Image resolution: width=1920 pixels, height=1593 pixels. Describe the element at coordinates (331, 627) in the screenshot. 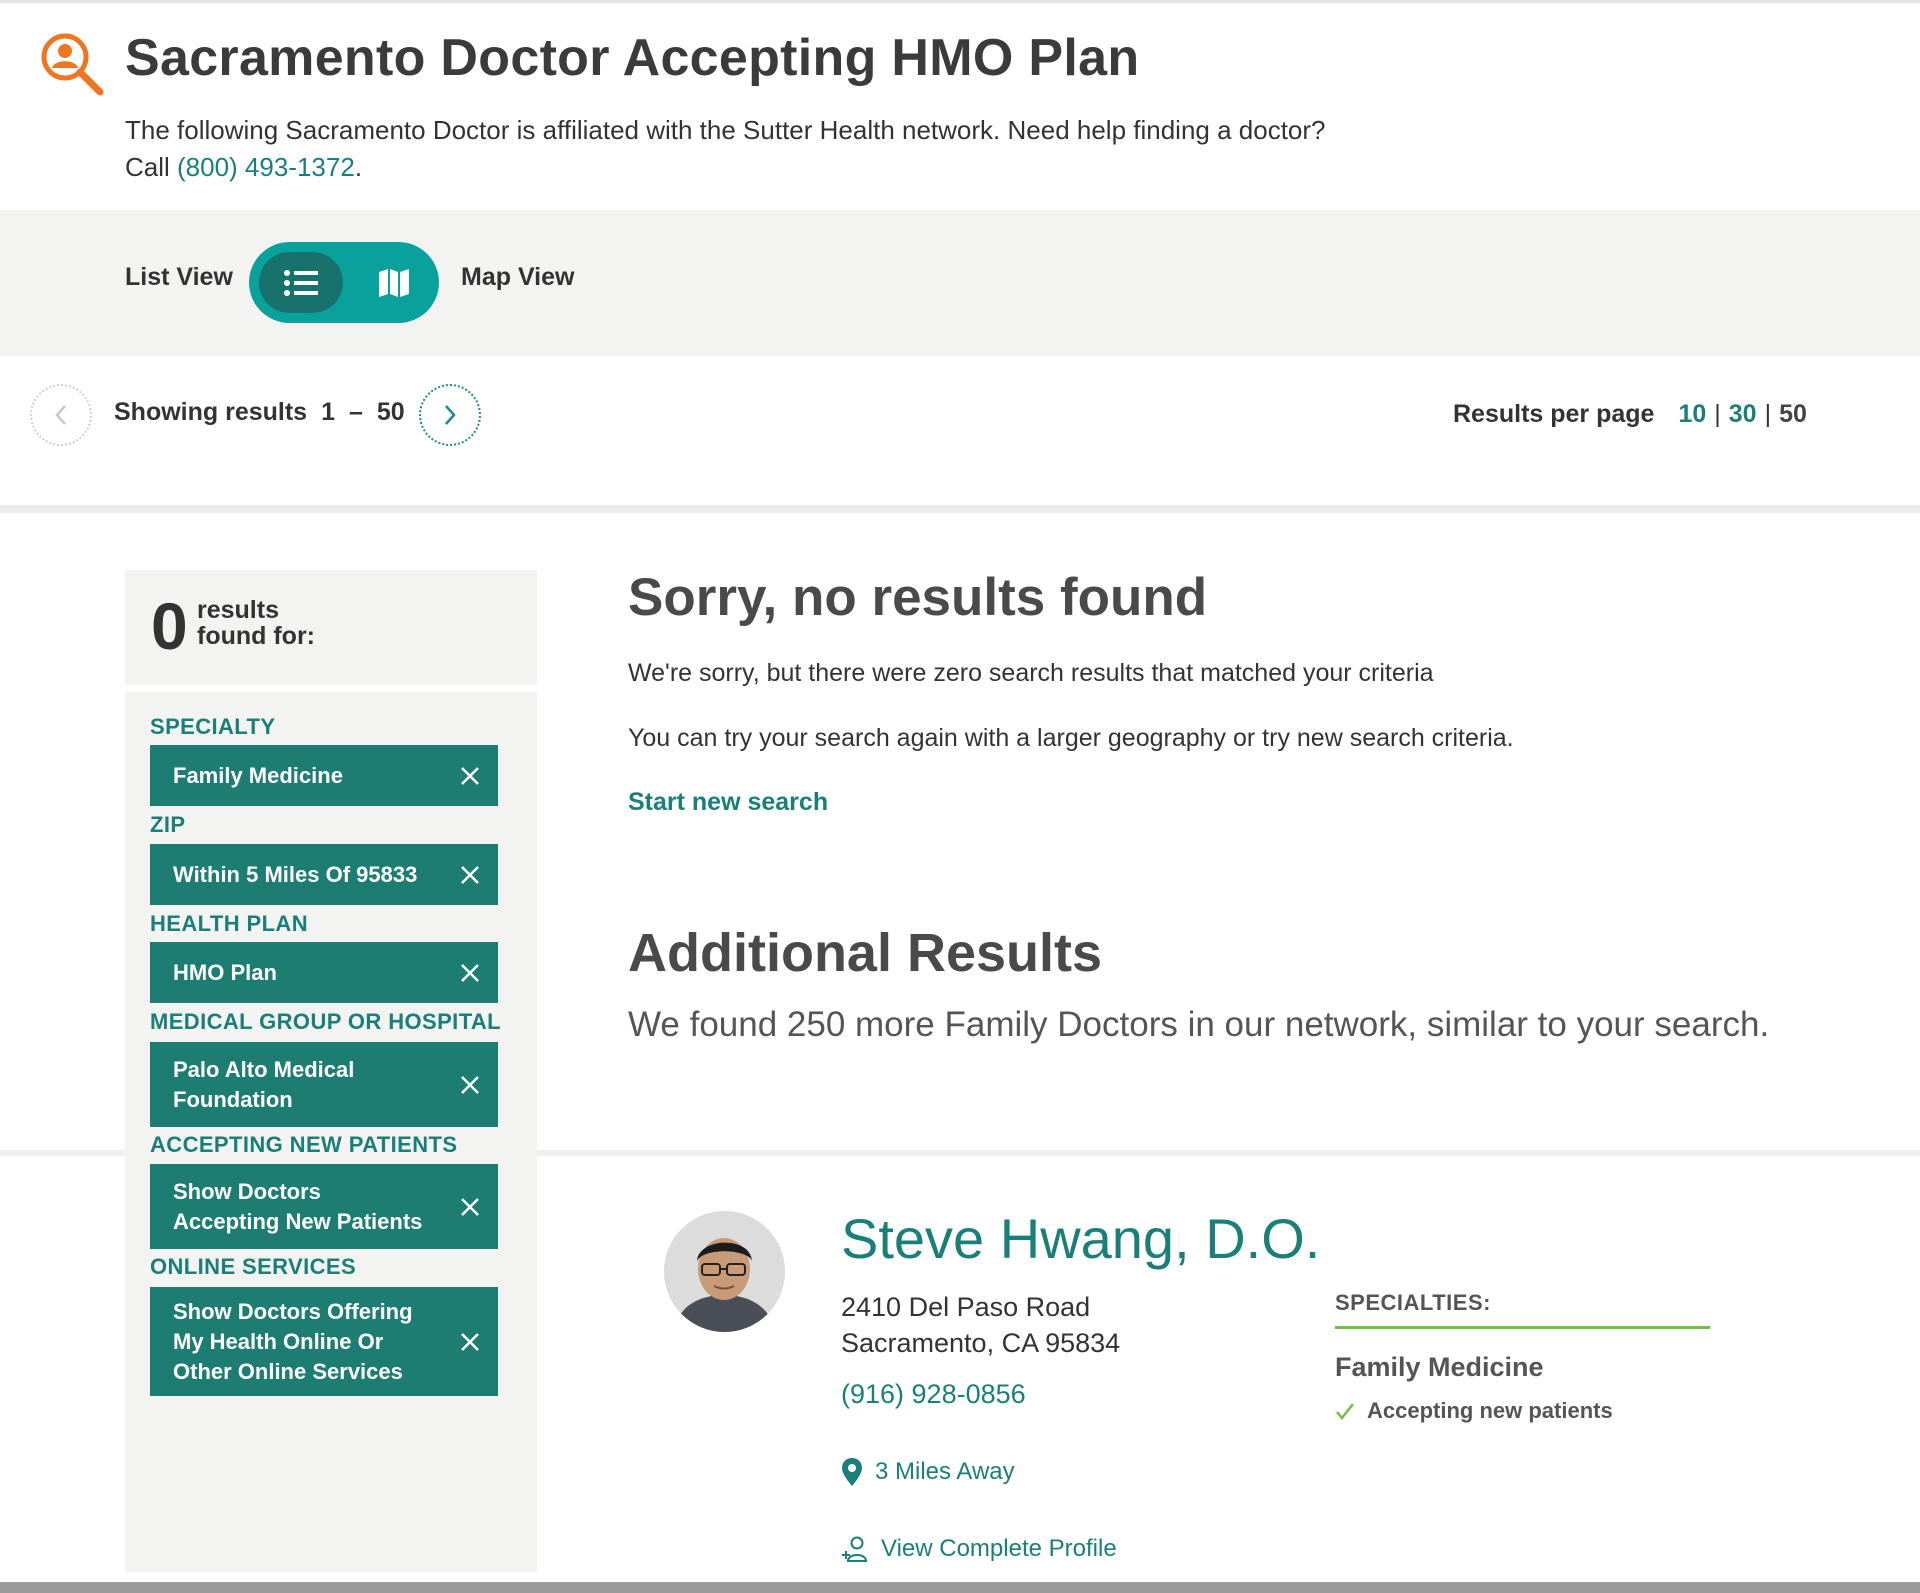

I see `results-count-box: 0 results found for:` at that location.